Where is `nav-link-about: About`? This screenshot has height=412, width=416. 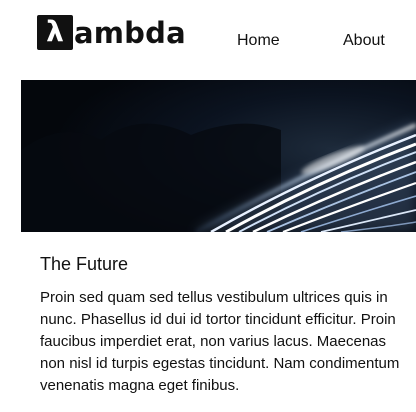 nav-link-about: About is located at coordinates (364, 41).